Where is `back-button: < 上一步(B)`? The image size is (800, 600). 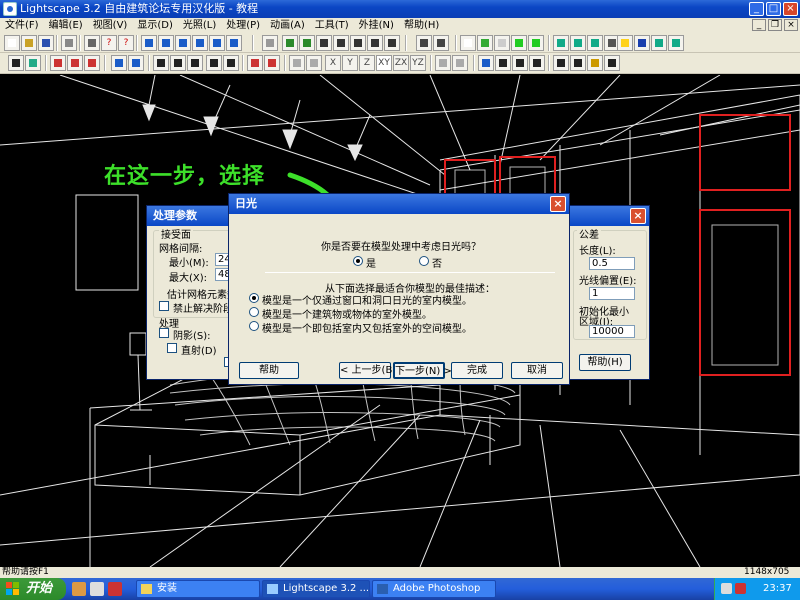
back-button: < 上一步(B) is located at coordinates (367, 370).